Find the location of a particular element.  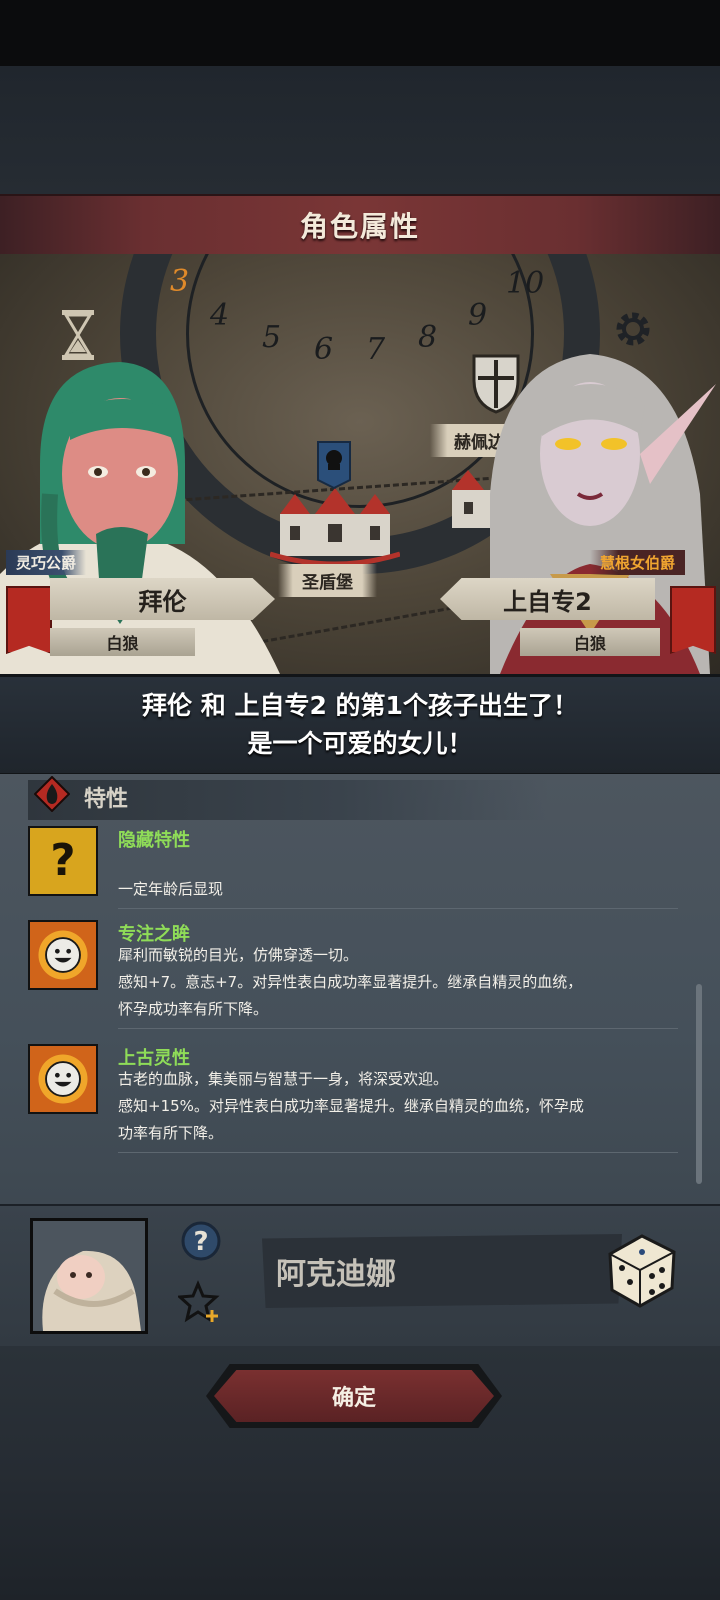

trait-description: 一定年龄后显现 is located at coordinates (171, 889).